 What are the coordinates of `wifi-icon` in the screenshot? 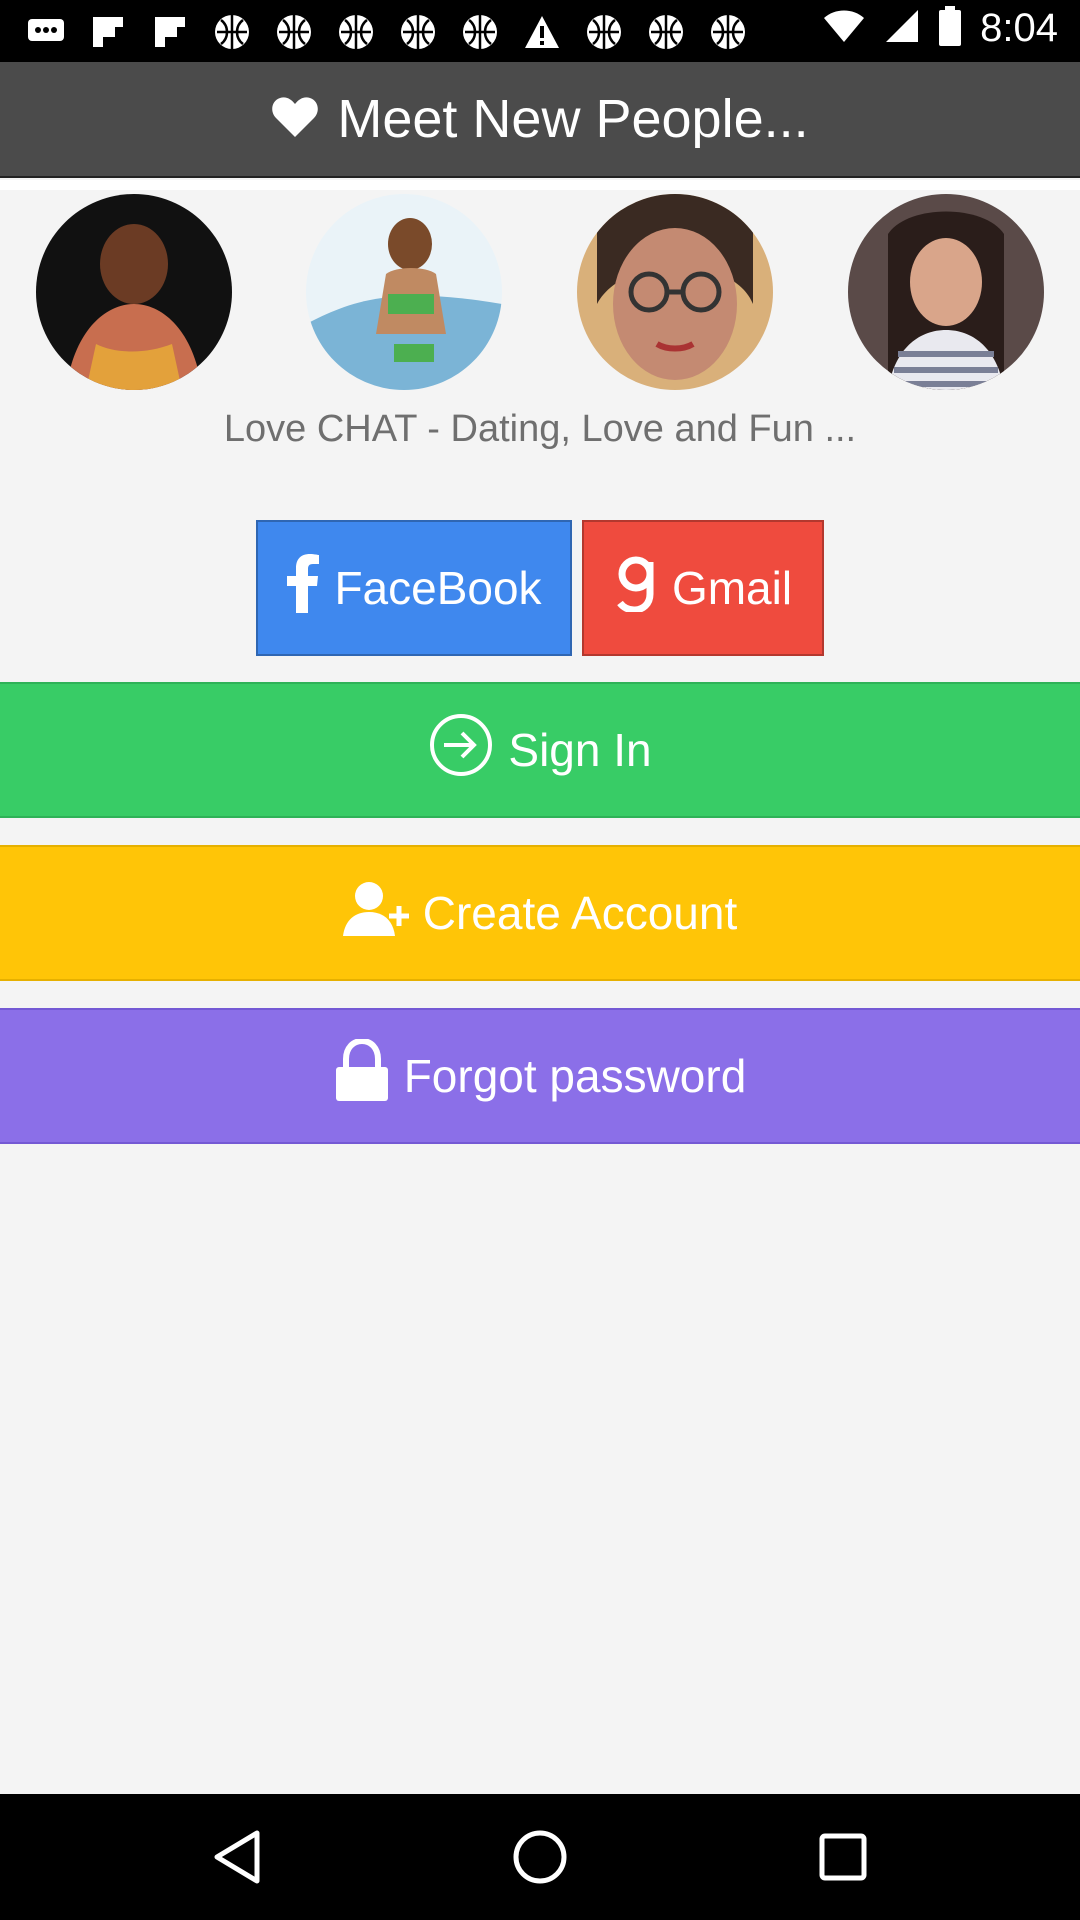 It's located at (844, 28).